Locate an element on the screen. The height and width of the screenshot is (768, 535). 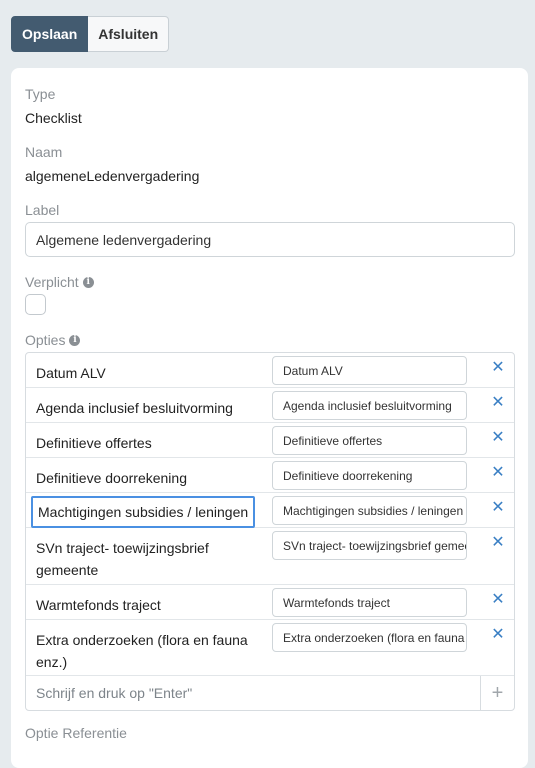
option-value-input: Machtigingen subsidies / leningen is located at coordinates (369, 510).